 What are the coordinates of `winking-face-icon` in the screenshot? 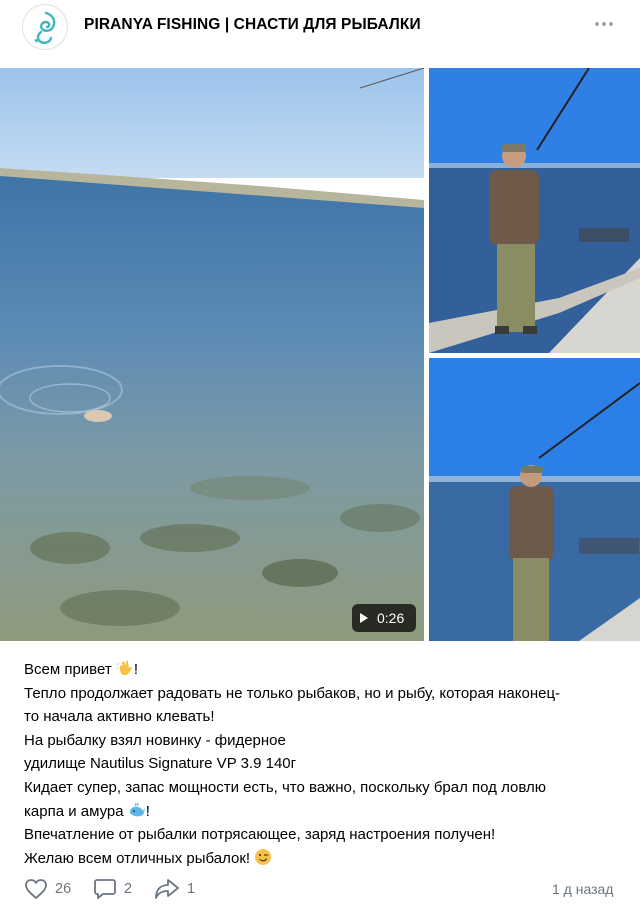 It's located at (263, 856).